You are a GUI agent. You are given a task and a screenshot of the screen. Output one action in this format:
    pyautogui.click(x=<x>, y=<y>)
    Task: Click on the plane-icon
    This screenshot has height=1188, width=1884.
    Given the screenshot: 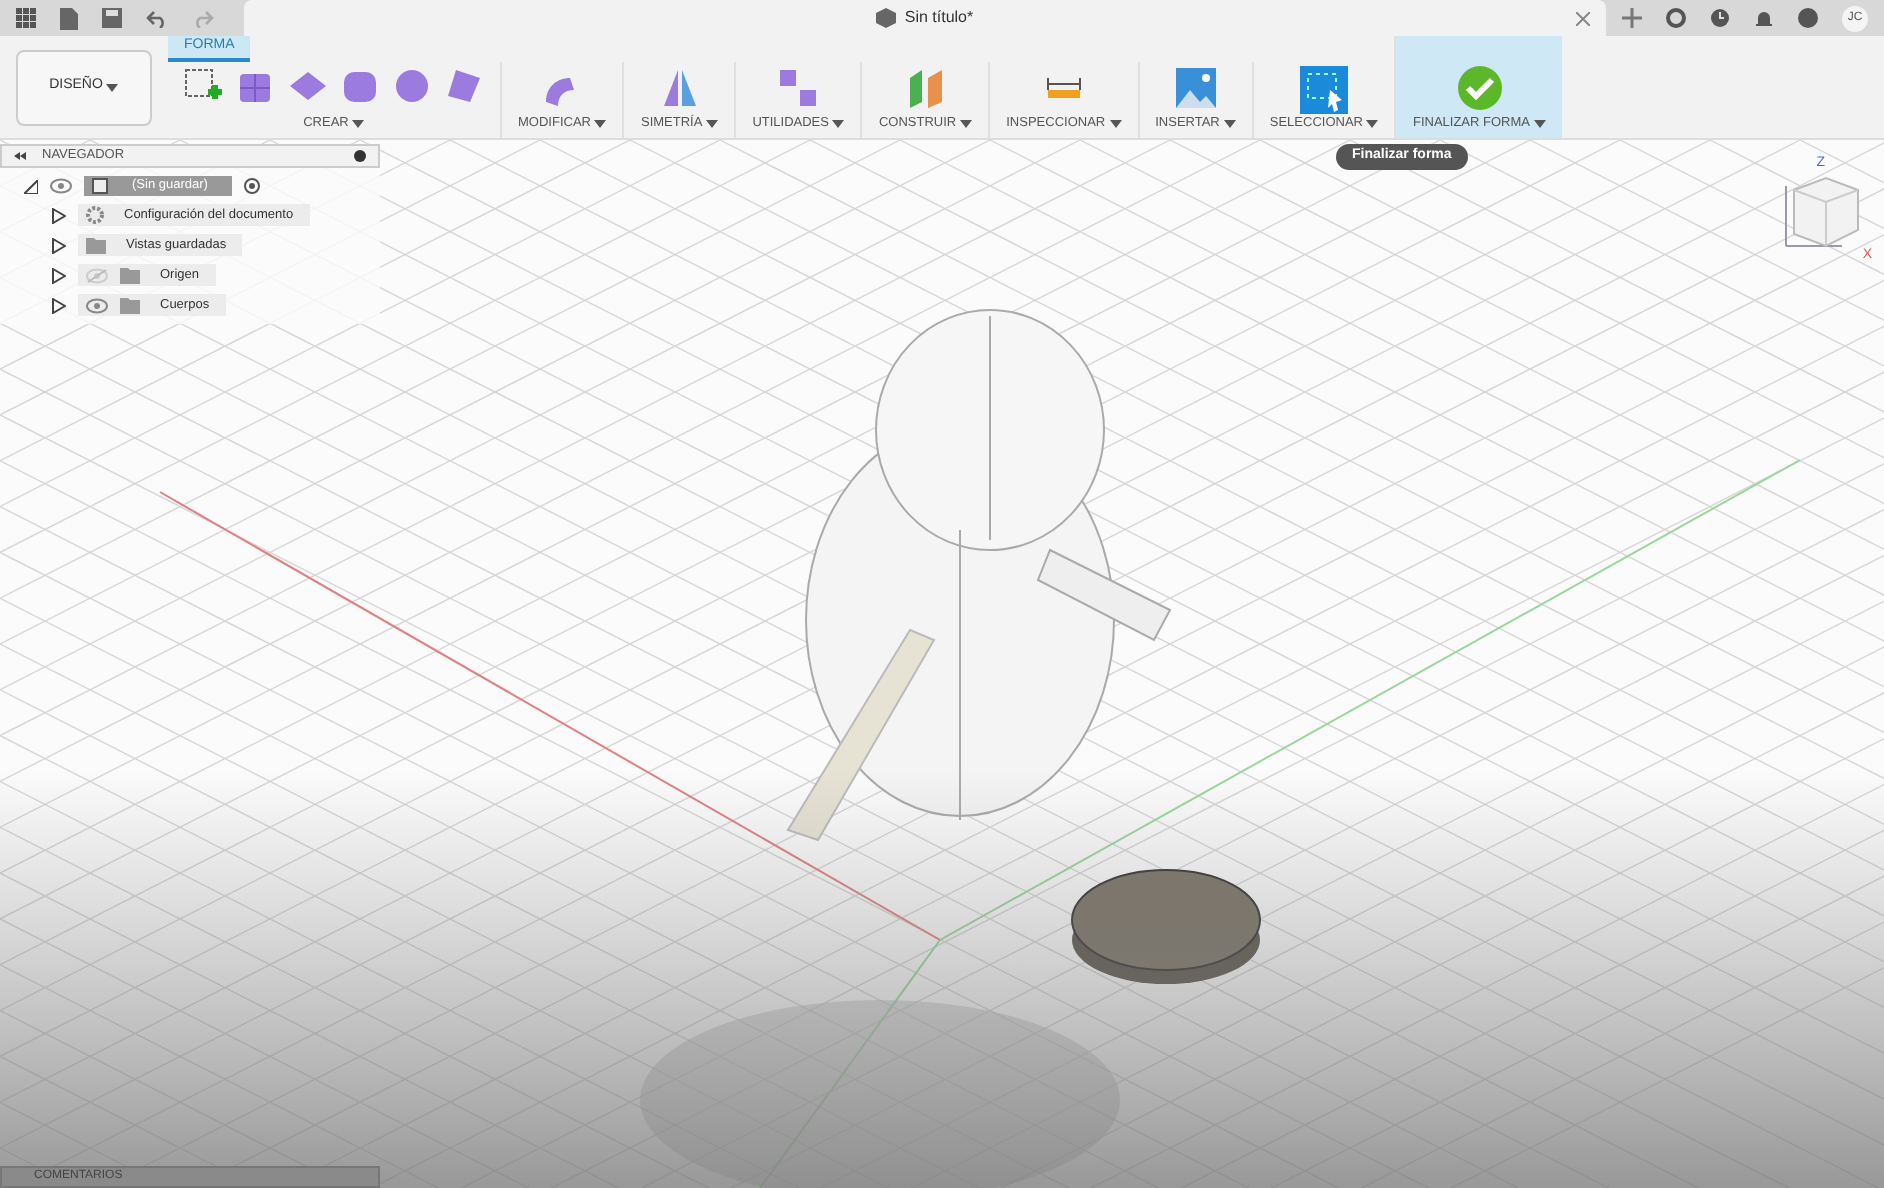 What is the action you would take?
    pyautogui.click(x=308, y=86)
    